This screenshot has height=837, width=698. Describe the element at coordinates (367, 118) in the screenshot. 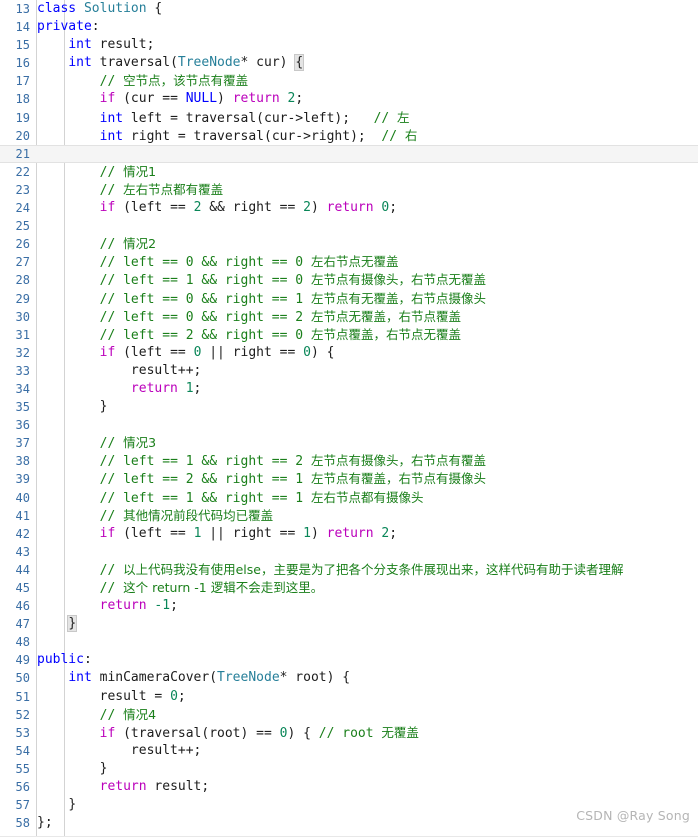

I see `code-line-content: int left = traversal(cur->left); // 左` at that location.